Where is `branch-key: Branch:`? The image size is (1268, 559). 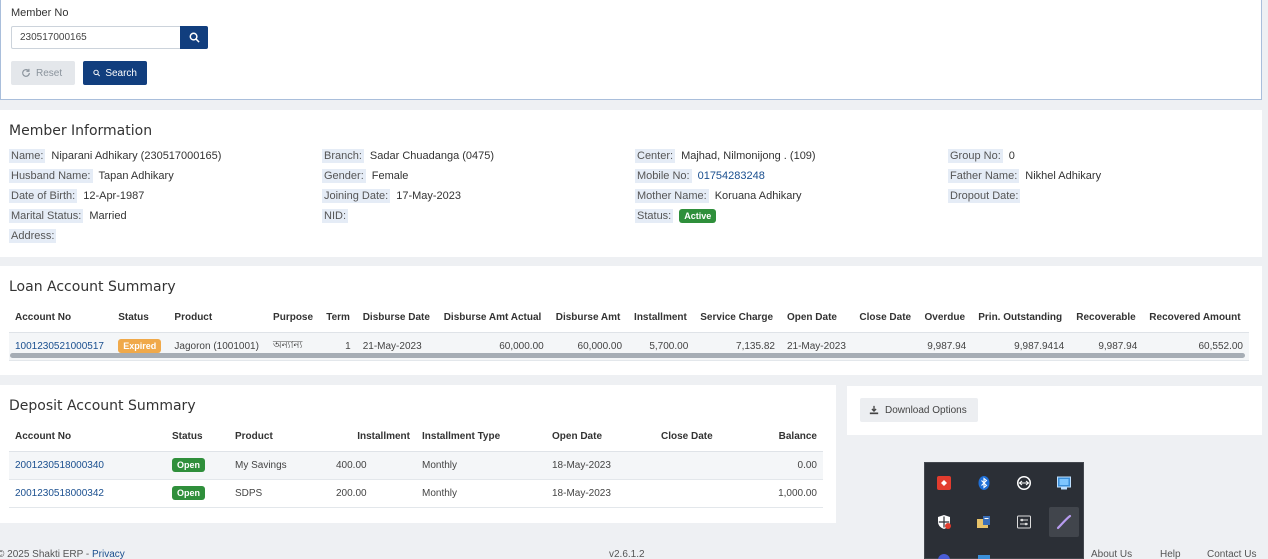
branch-key: Branch: is located at coordinates (343, 155).